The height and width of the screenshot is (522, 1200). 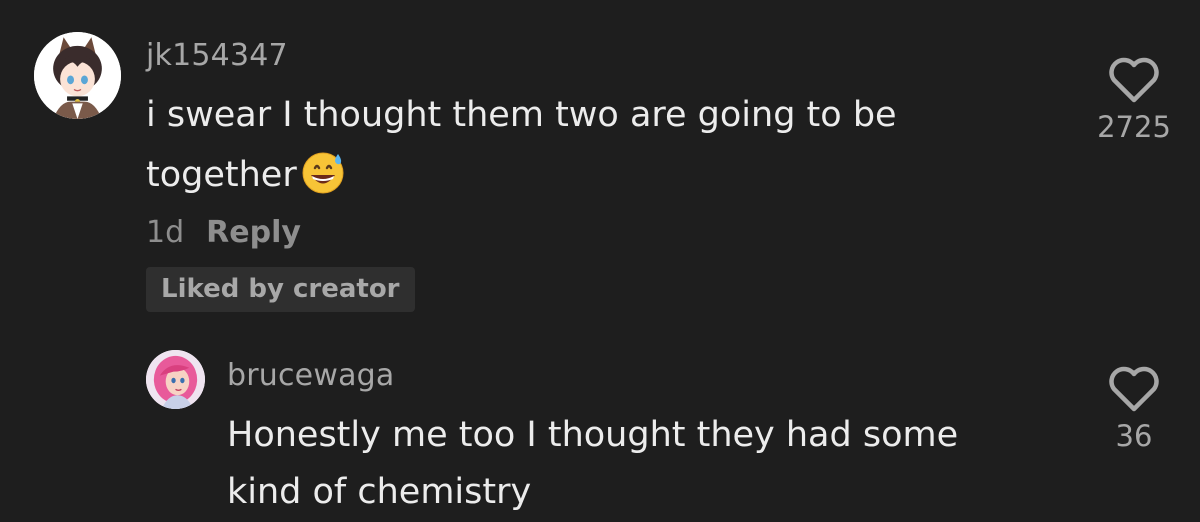 I want to click on avatar-pink-hair-character-image, so click(x=175, y=379).